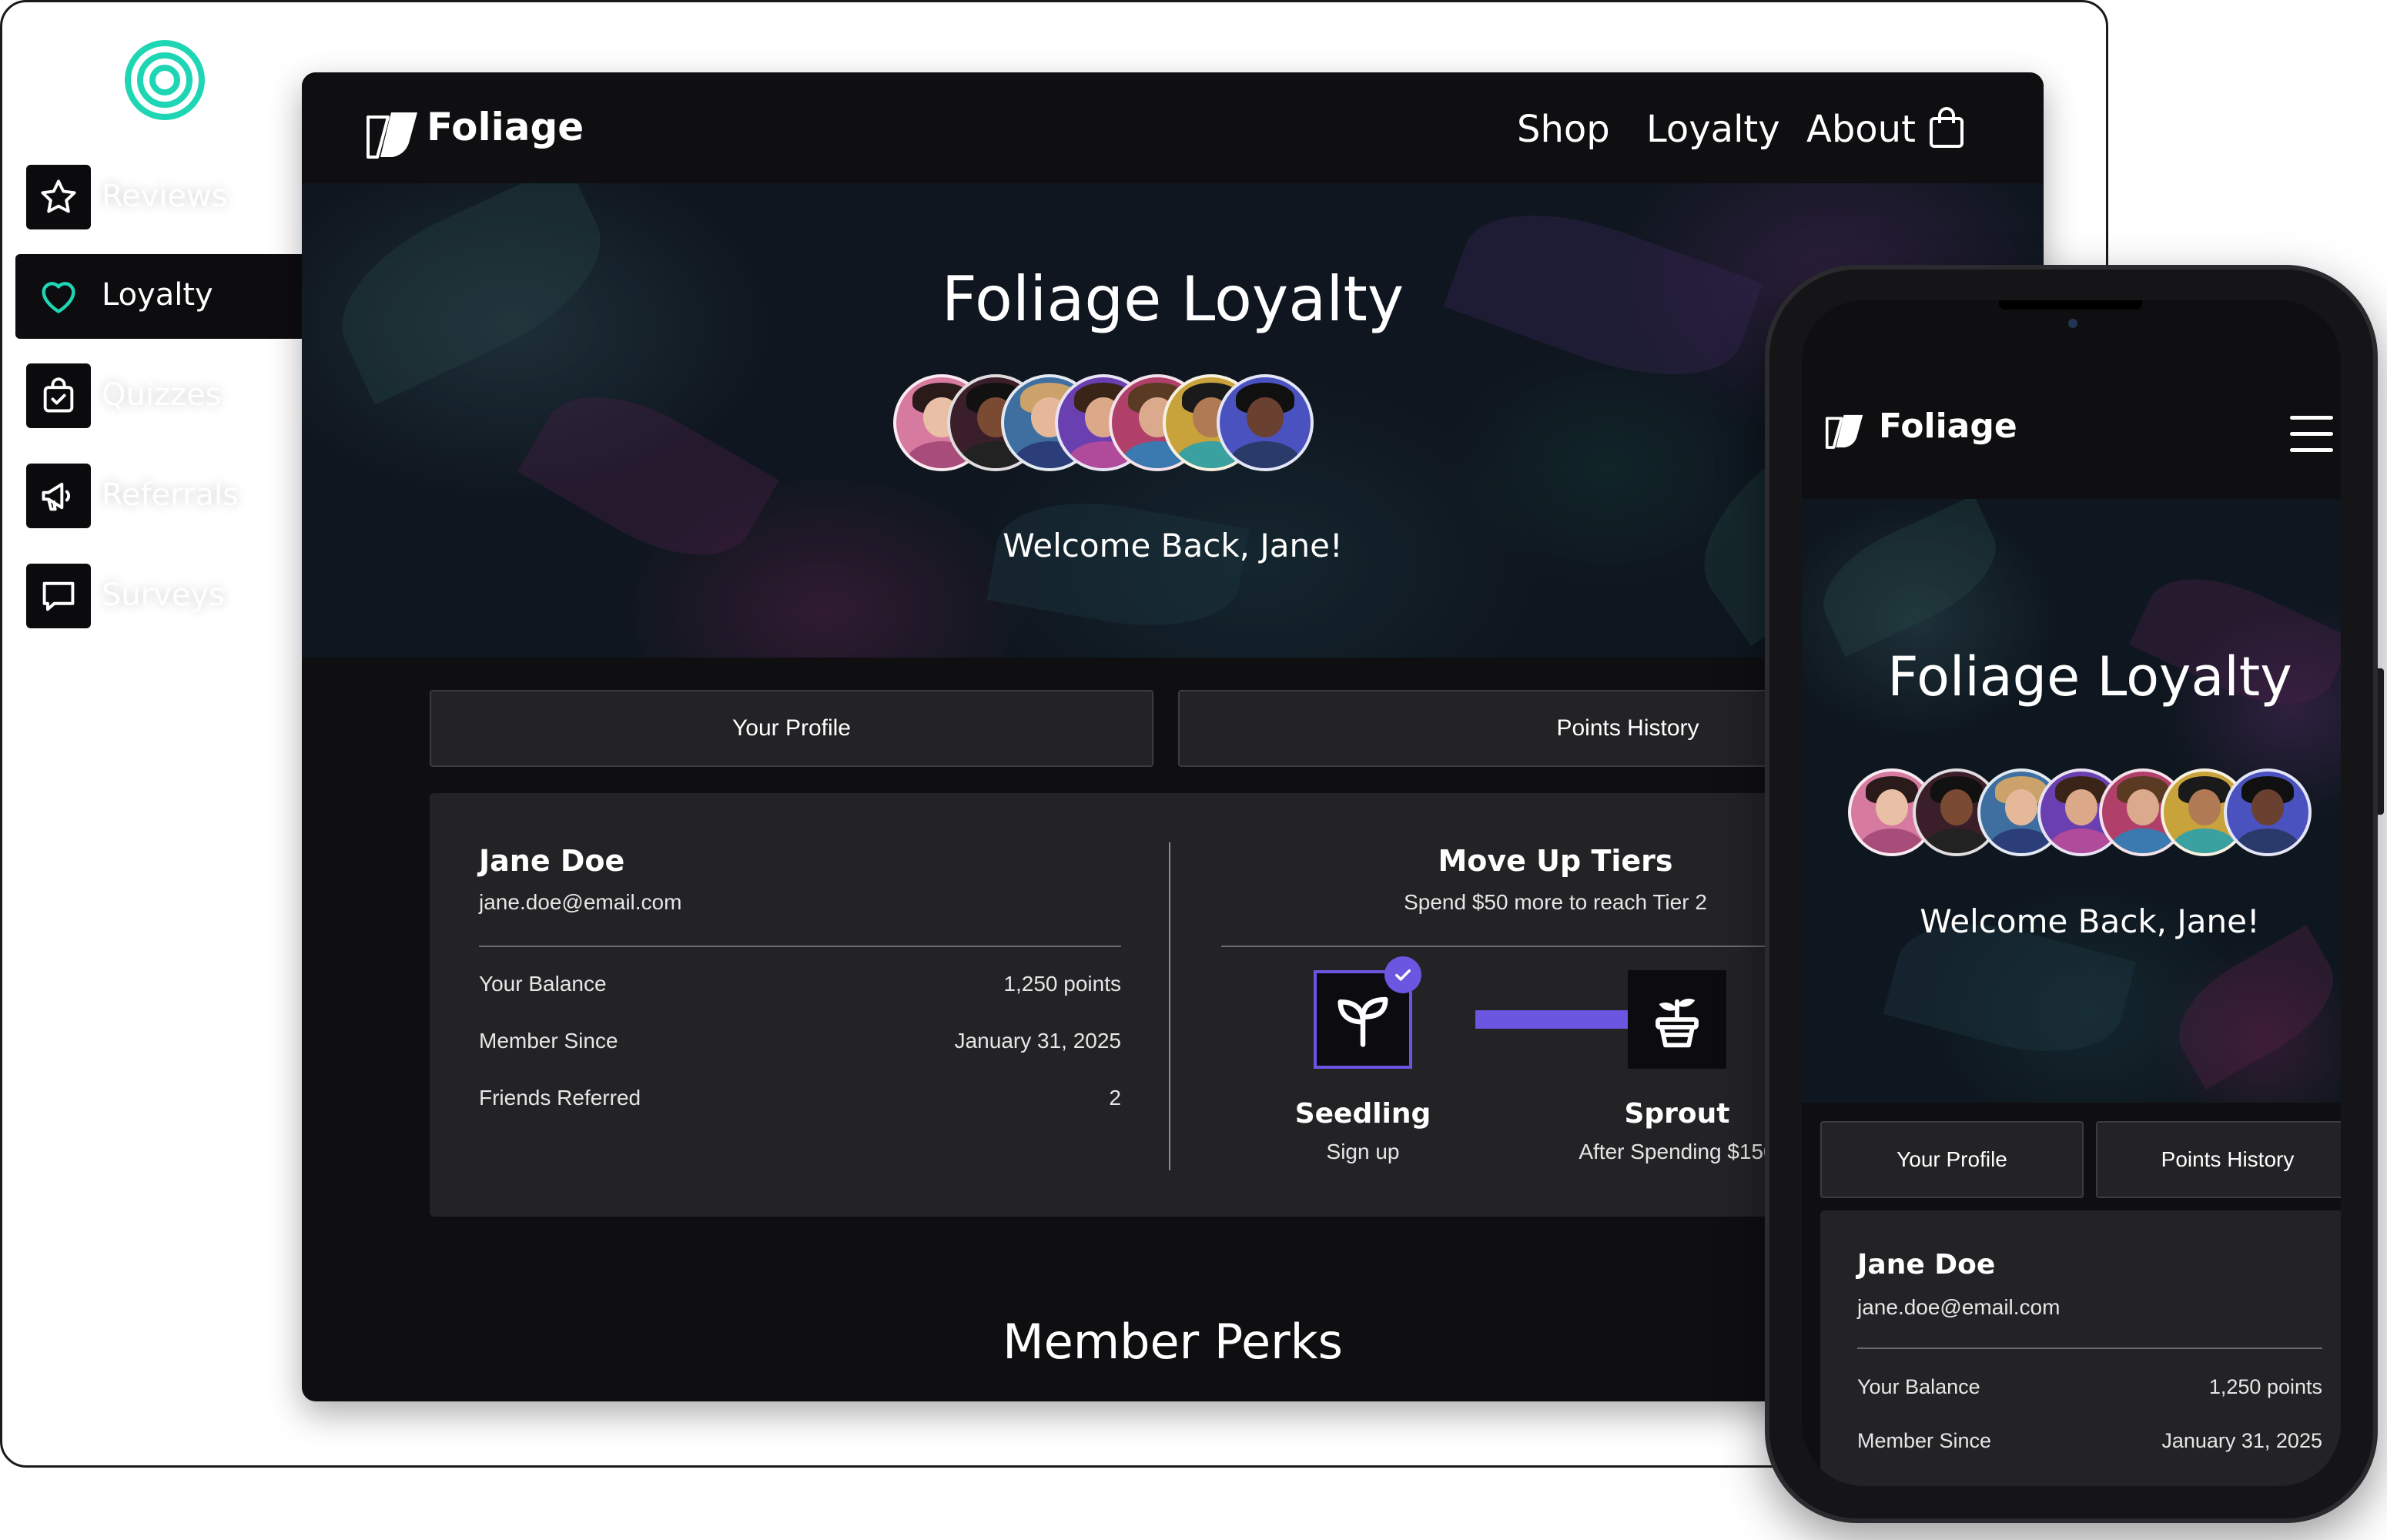  I want to click on sidebar-item-surveys: Surveys, so click(154, 596).